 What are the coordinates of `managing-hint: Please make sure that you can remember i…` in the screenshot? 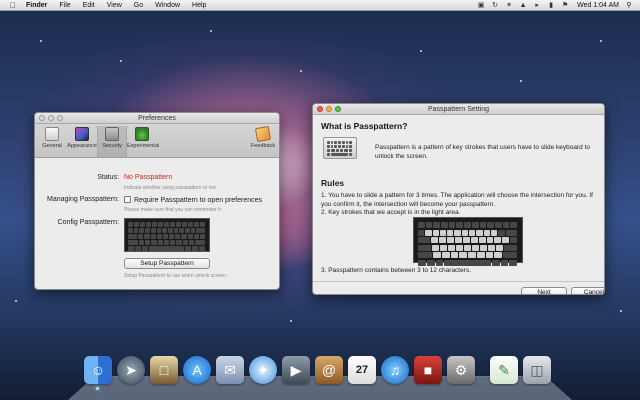 It's located at (173, 210).